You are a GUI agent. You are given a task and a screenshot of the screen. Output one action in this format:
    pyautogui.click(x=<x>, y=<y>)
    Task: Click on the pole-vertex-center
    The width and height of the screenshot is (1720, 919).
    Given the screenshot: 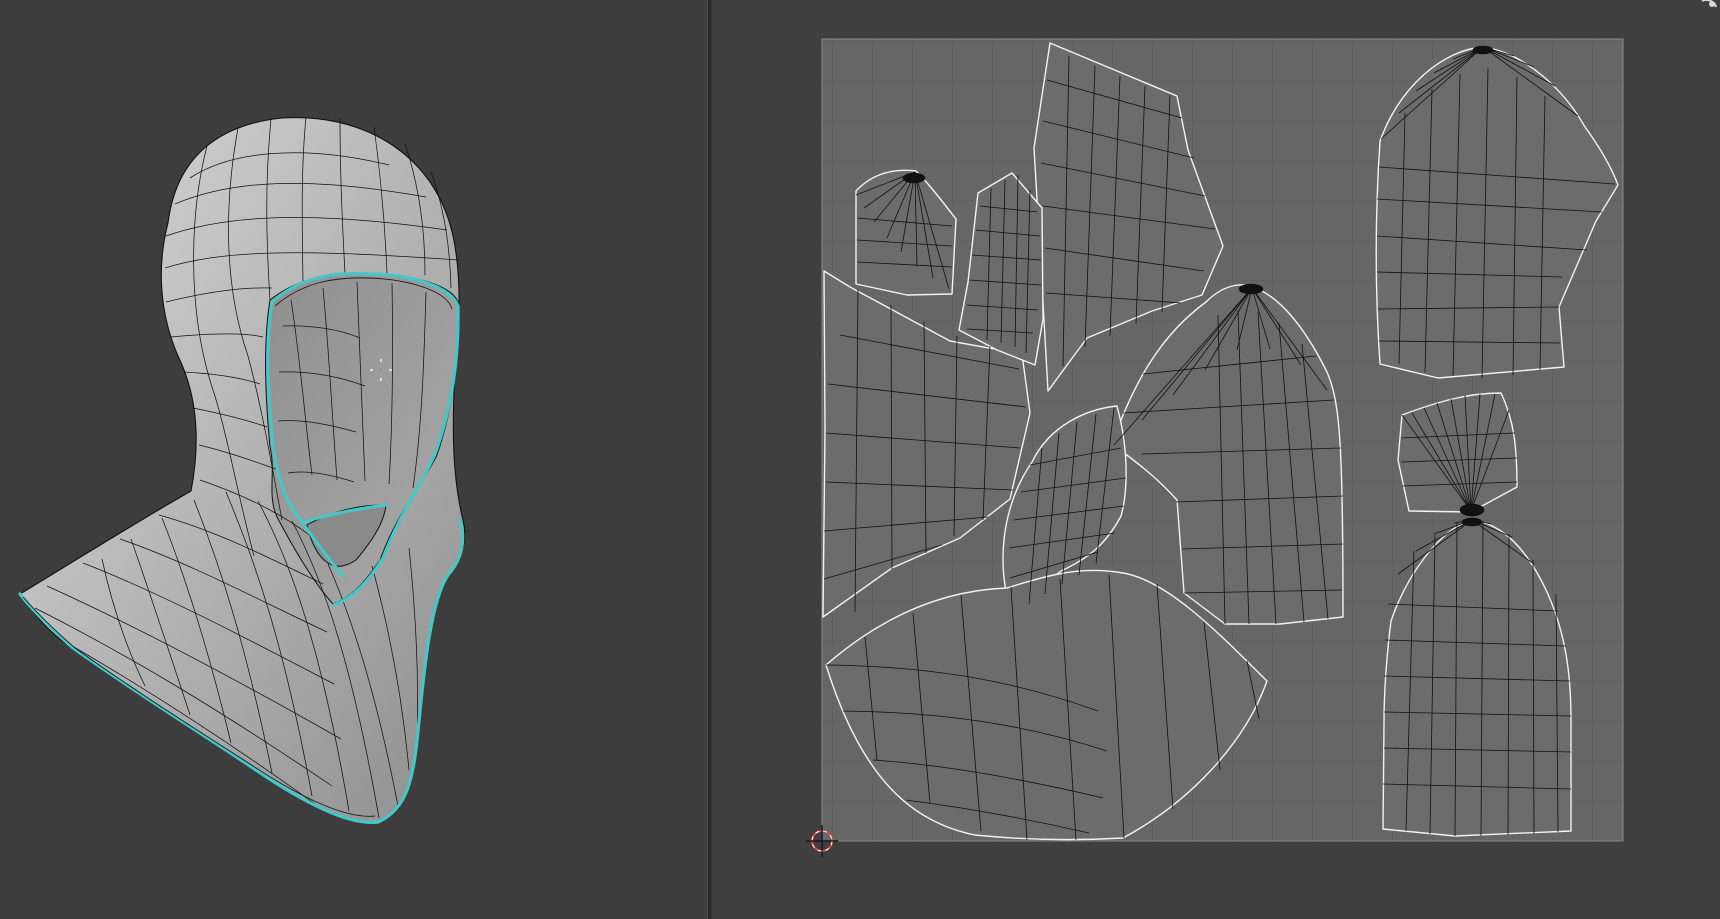 What is the action you would take?
    pyautogui.click(x=1251, y=289)
    